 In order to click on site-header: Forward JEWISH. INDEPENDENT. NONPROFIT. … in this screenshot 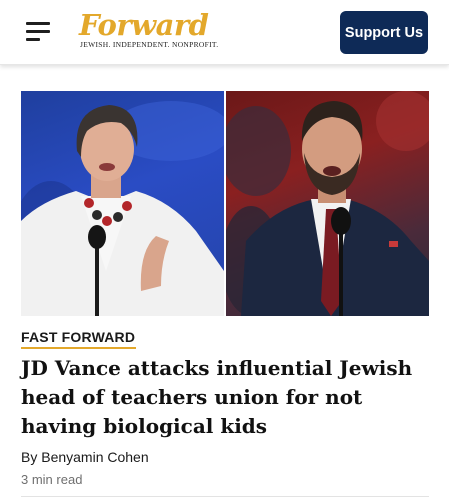, I will do `click(224, 32)`.